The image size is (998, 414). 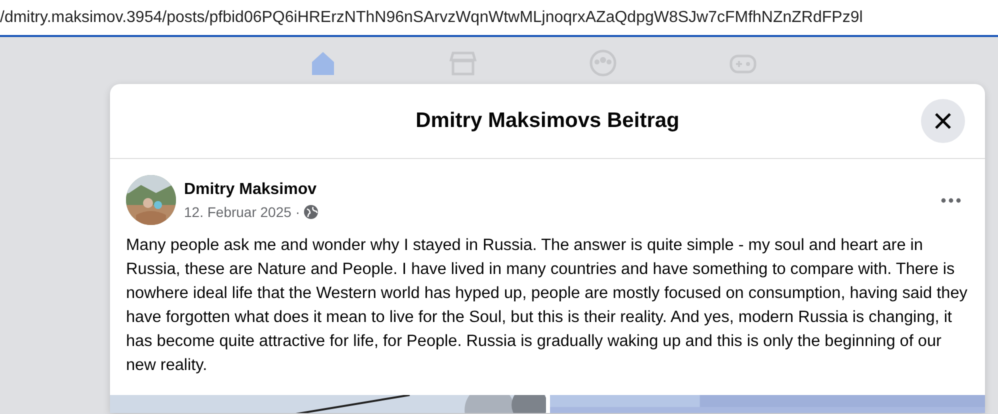 I want to click on author-name: Dmitry Maksimov, so click(x=554, y=190).